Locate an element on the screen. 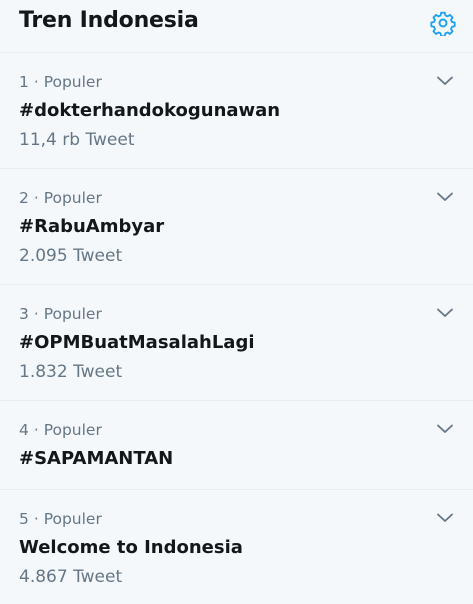 This screenshot has height=604, width=473. trend-meta: 1 · Populer is located at coordinates (60, 82).